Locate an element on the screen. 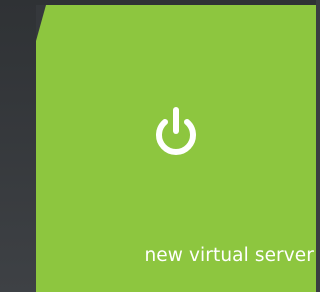  tile-label: new virtual server is located at coordinates (229, 255).